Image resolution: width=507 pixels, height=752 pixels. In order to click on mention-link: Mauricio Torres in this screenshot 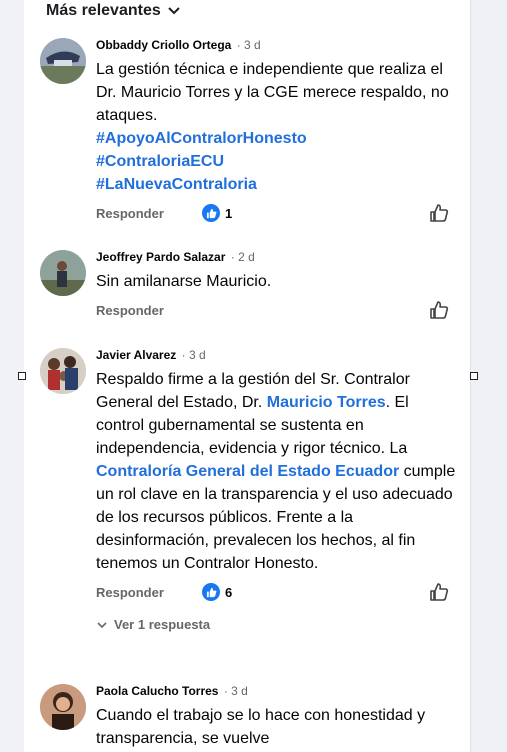, I will do `click(326, 402)`.